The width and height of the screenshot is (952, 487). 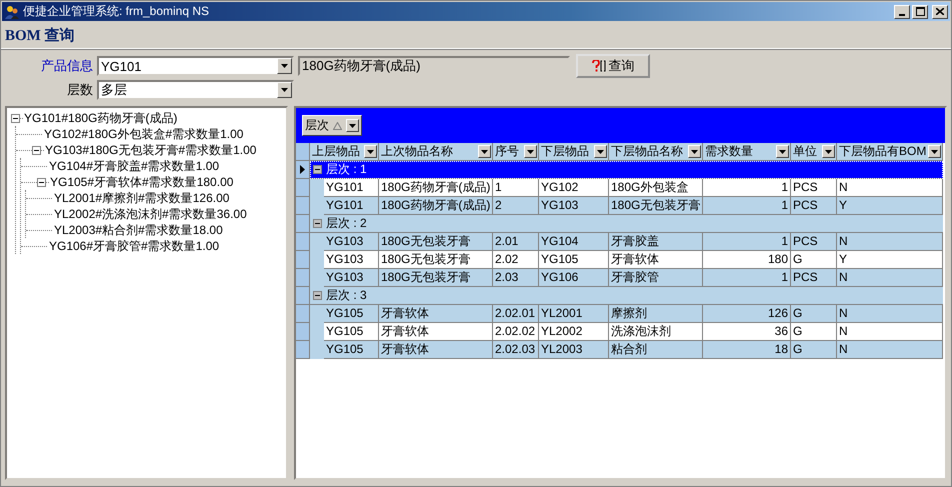 What do you see at coordinates (150, 150) in the screenshot?
I see `tree-item: YG103#180G无包装牙膏#需求数量1.00` at bounding box center [150, 150].